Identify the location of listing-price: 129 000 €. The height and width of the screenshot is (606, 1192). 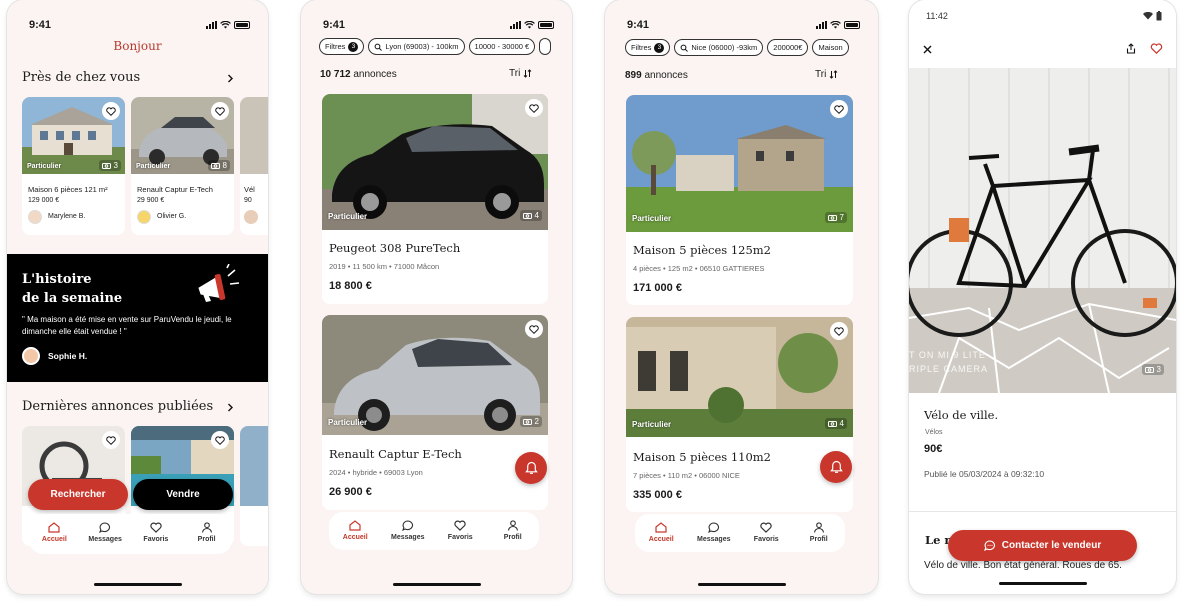
(44, 200).